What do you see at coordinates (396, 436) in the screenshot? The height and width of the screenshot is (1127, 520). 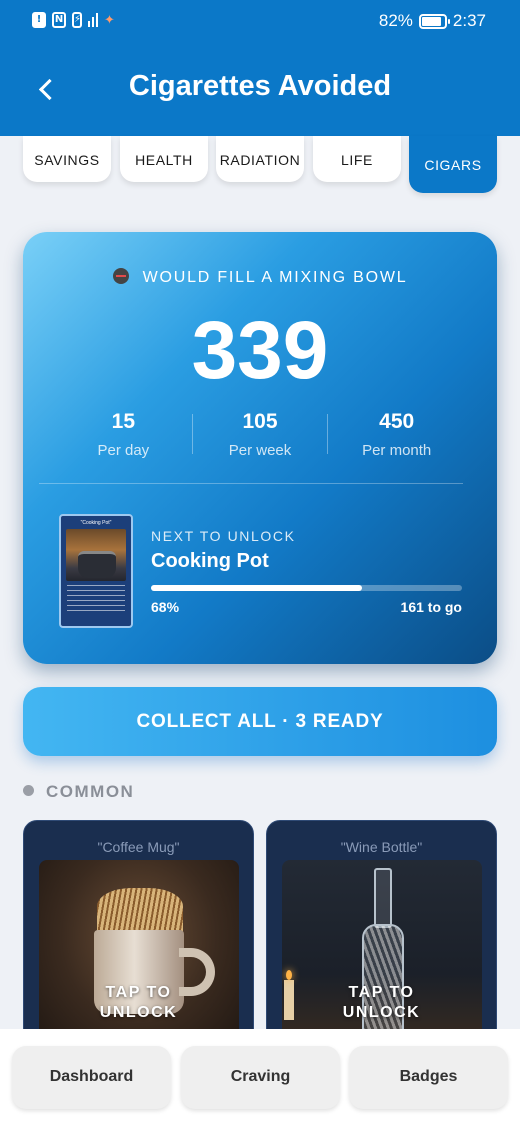 I see `stat-per-month: 450 Per month` at bounding box center [396, 436].